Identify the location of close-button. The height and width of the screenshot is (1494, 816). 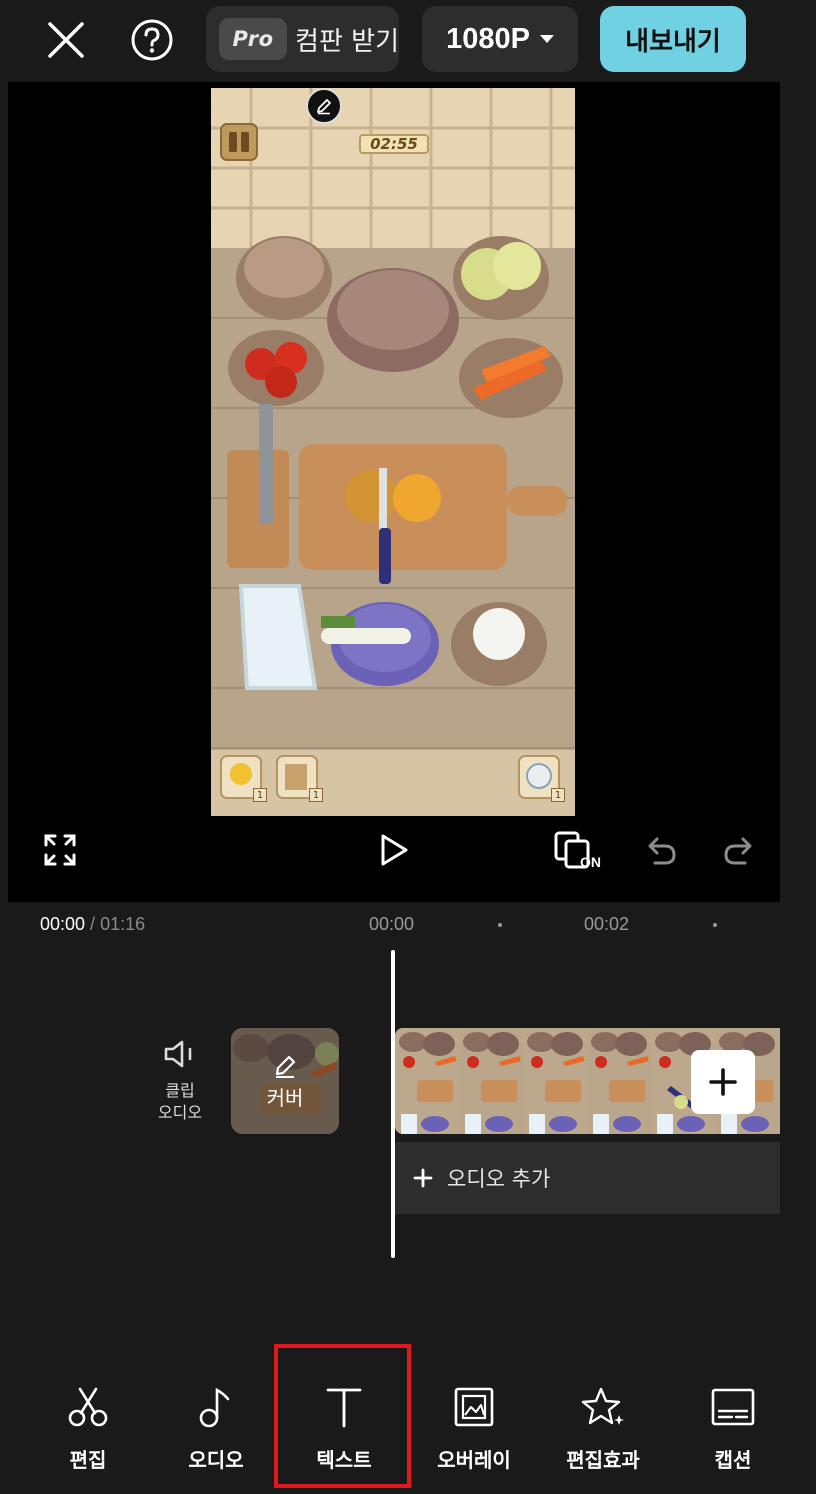
(66, 40).